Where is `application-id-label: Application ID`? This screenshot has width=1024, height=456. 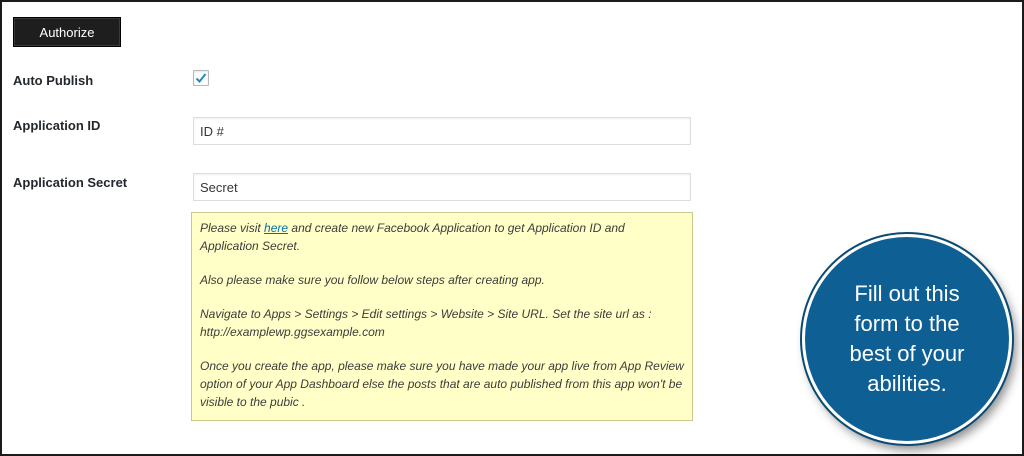 application-id-label: Application ID is located at coordinates (57, 125).